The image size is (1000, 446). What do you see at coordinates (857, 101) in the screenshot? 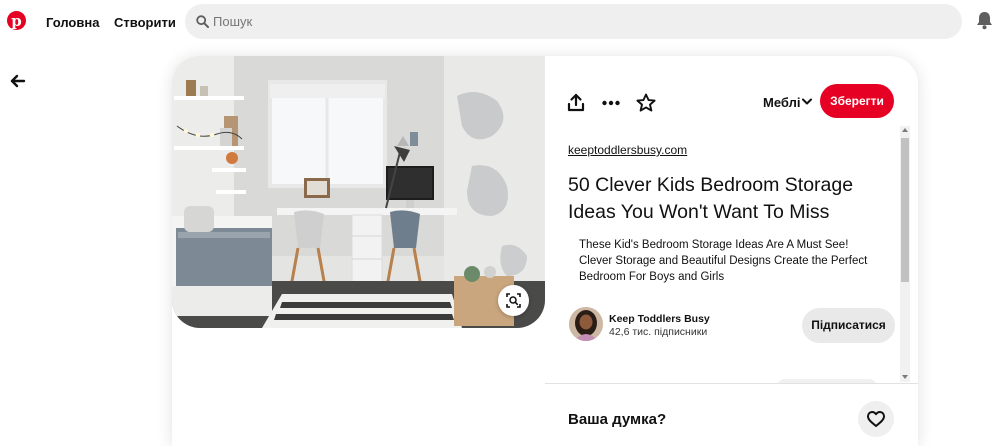
I see `save-button: Зберегти` at bounding box center [857, 101].